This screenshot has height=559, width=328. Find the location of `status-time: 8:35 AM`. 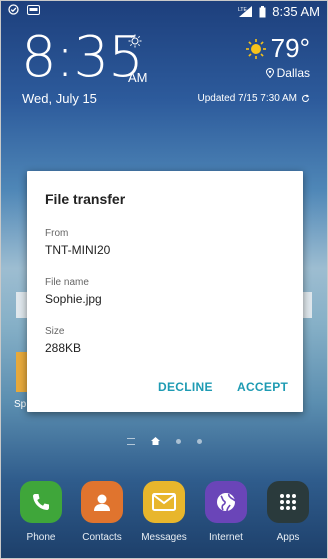

status-time: 8:35 AM is located at coordinates (296, 11).